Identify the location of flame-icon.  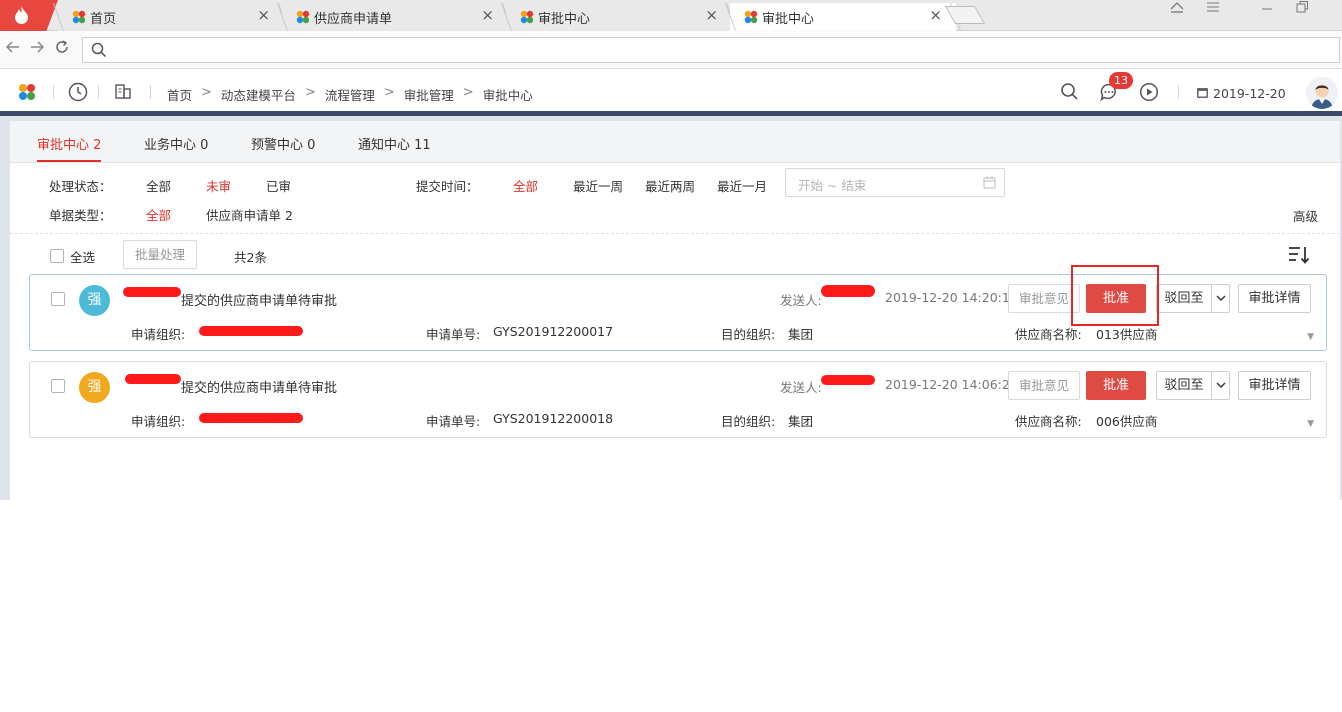
(21, 15).